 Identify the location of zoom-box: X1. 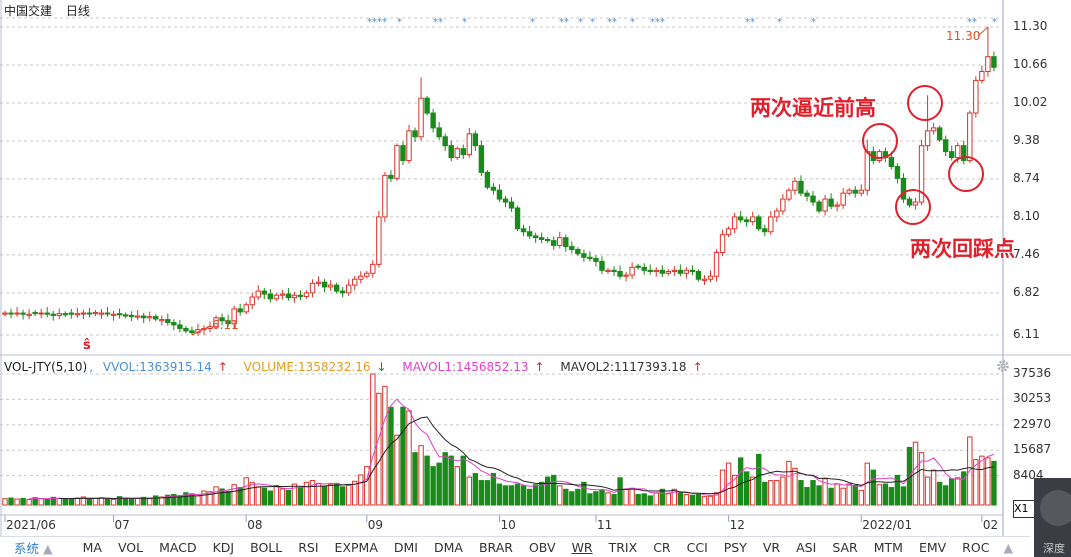
(1024, 509).